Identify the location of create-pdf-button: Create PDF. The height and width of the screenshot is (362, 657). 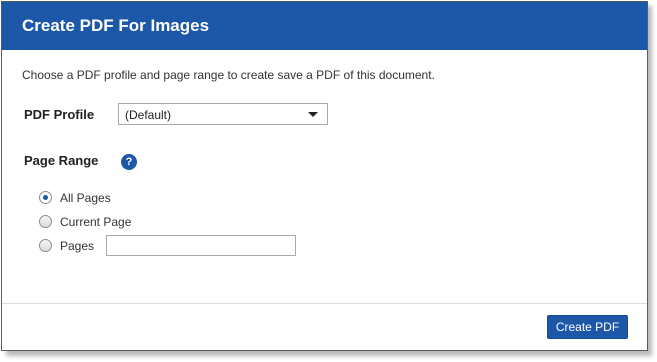
(587, 327).